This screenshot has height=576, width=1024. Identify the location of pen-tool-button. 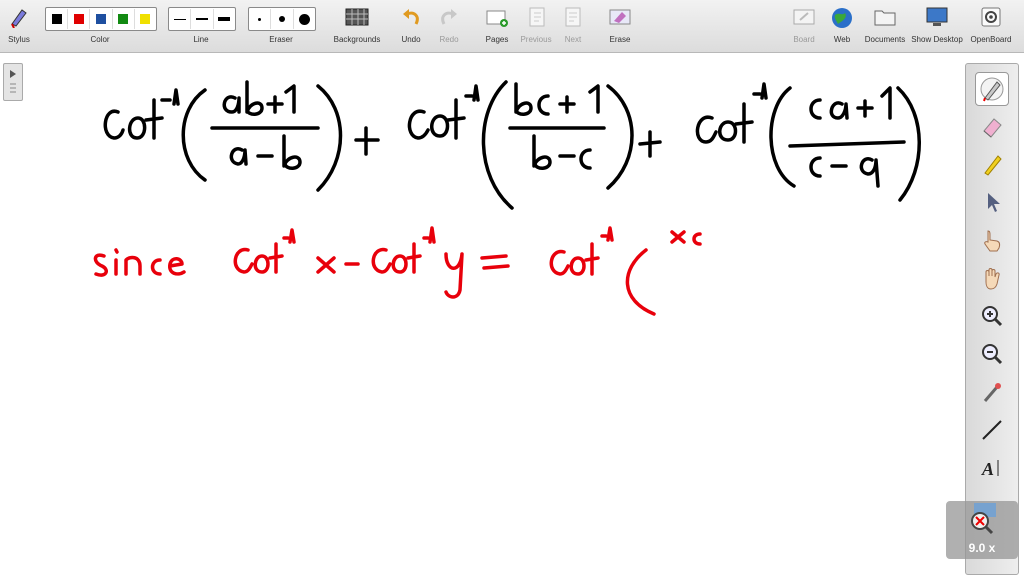
(992, 89).